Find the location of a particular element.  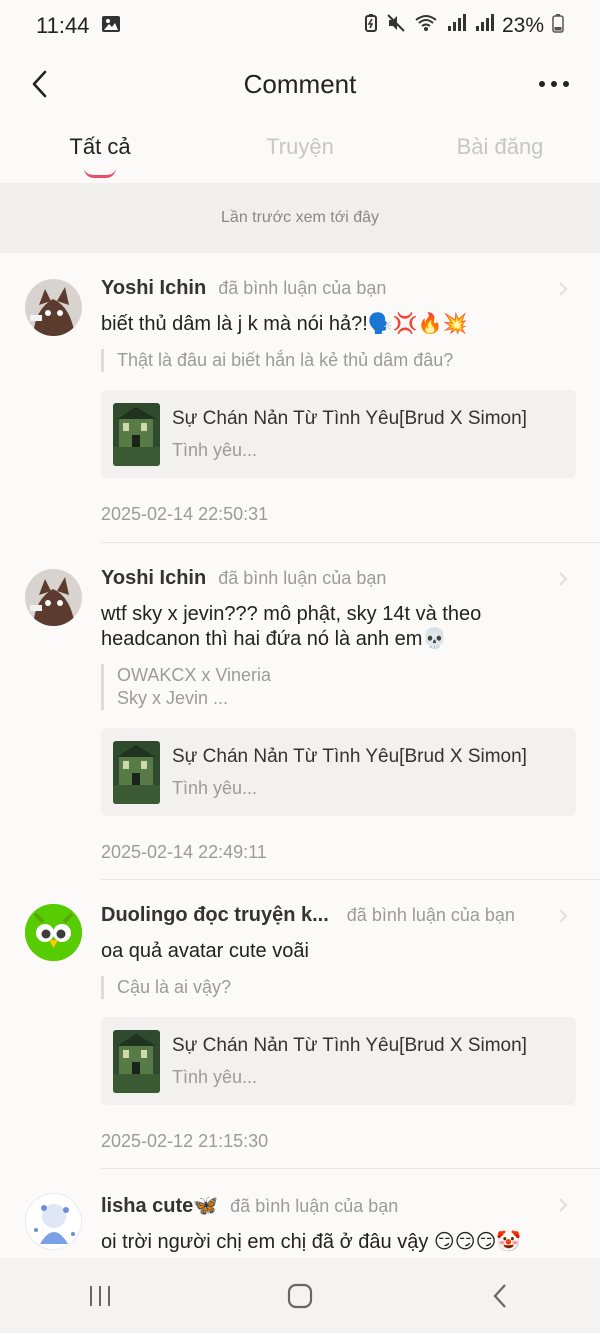

page-title: Comment is located at coordinates (300, 83).